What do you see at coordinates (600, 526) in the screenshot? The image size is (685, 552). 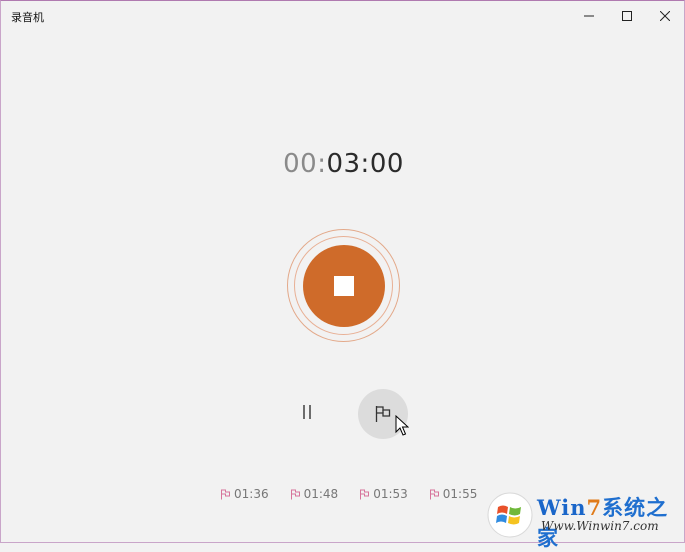 I see `watermark-url: Www.Winwin7.com` at bounding box center [600, 526].